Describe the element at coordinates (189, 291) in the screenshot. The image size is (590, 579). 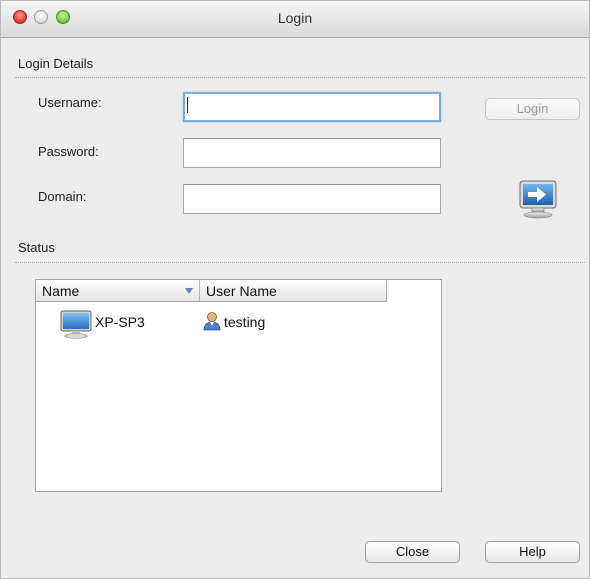
I see `sort-descending-icon` at that location.